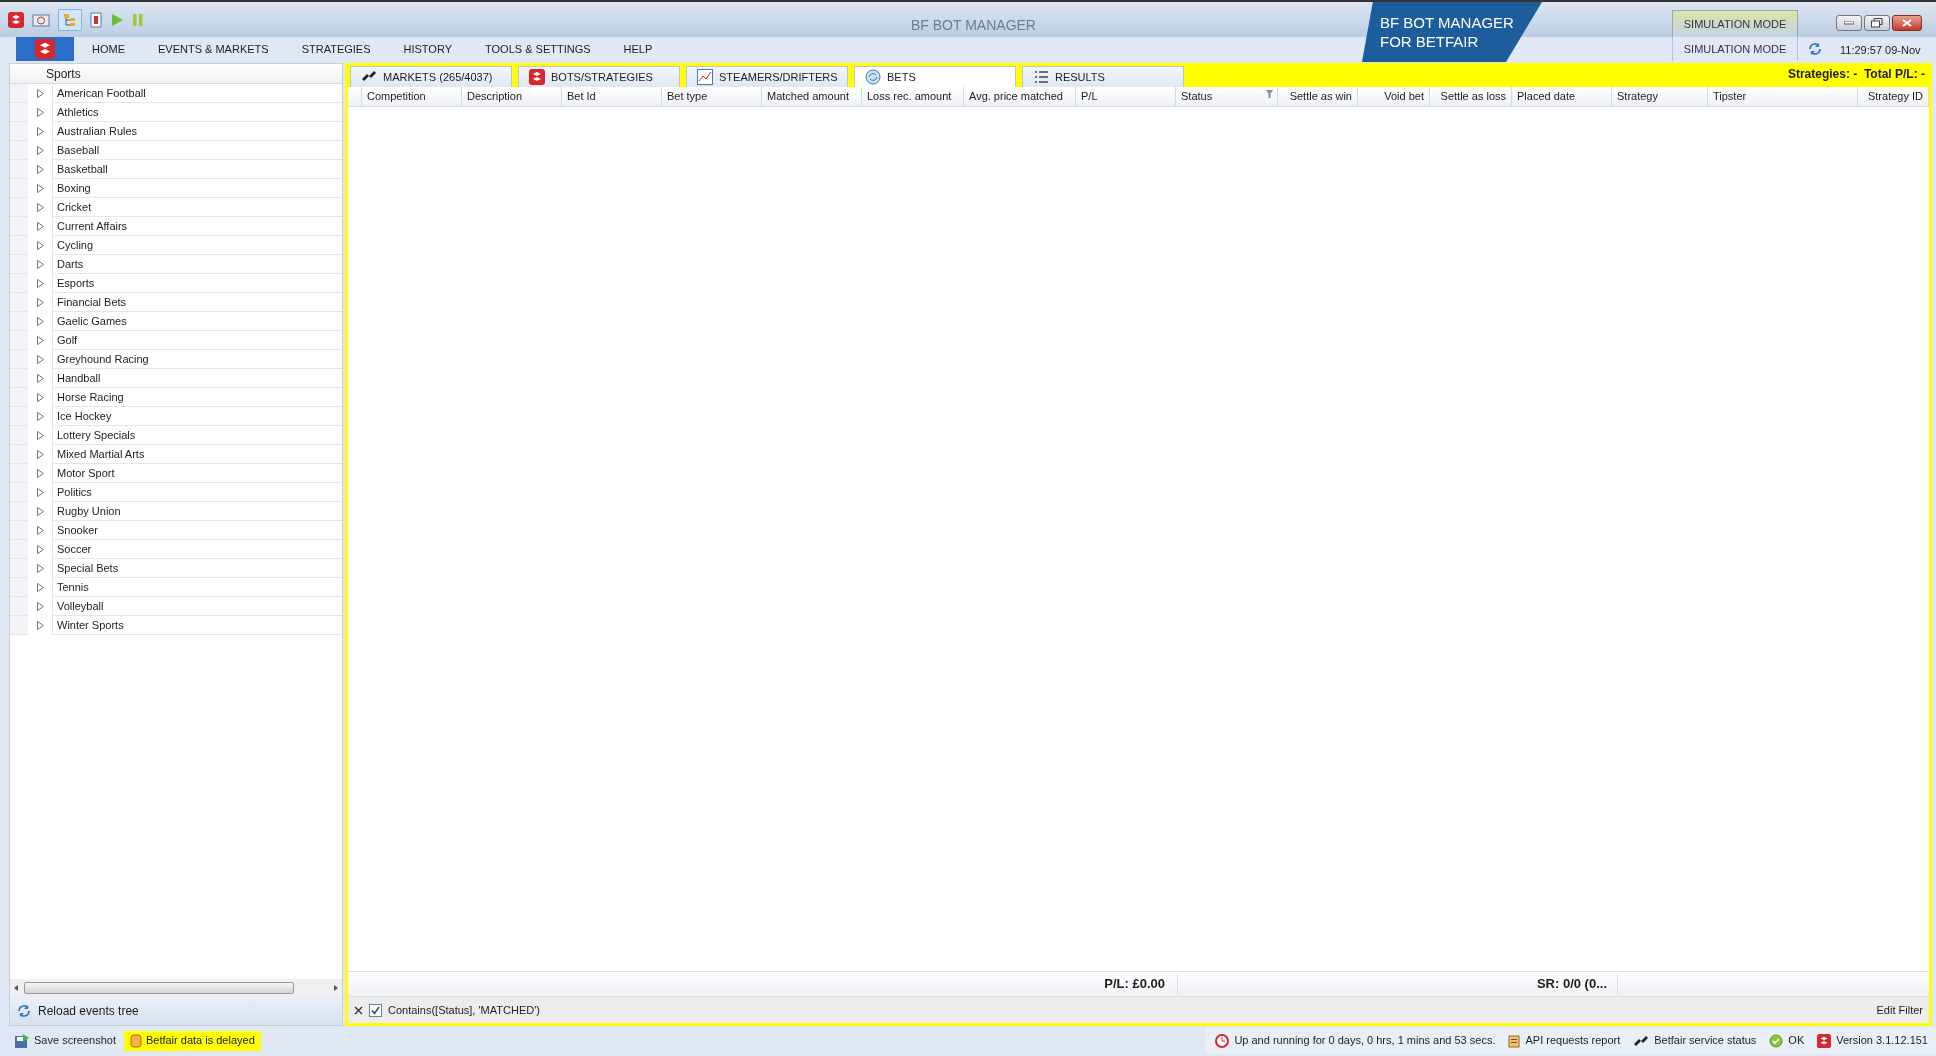  I want to click on save-screenshot-link: Save screenshot, so click(75, 1040).